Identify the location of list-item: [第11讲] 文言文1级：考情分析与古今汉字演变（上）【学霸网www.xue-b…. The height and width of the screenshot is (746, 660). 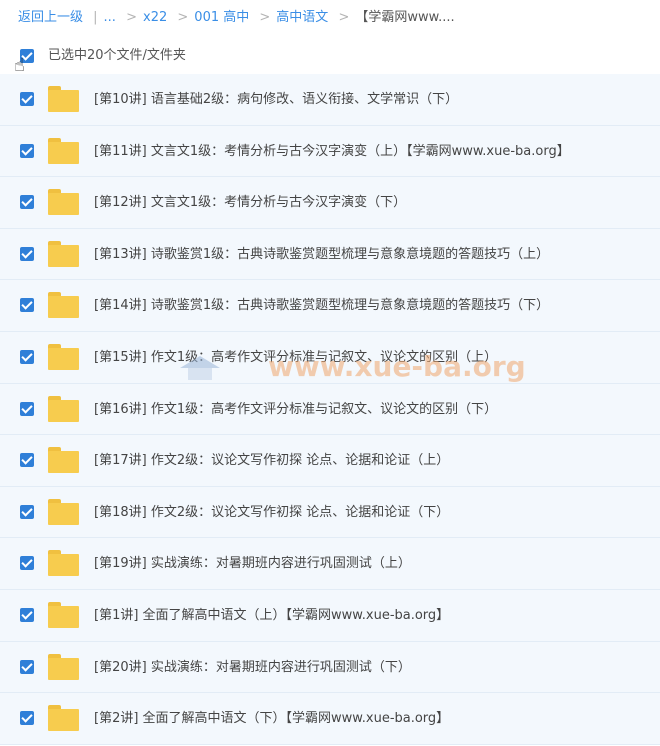
(330, 151).